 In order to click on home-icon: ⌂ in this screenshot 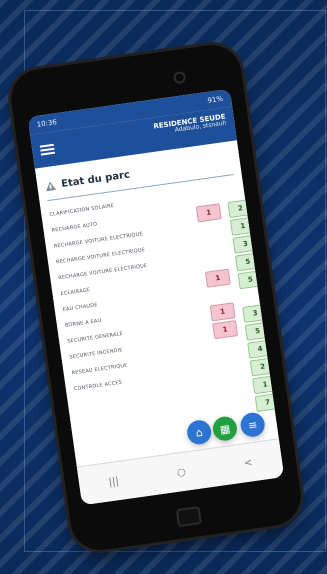, I will do `click(199, 432)`.